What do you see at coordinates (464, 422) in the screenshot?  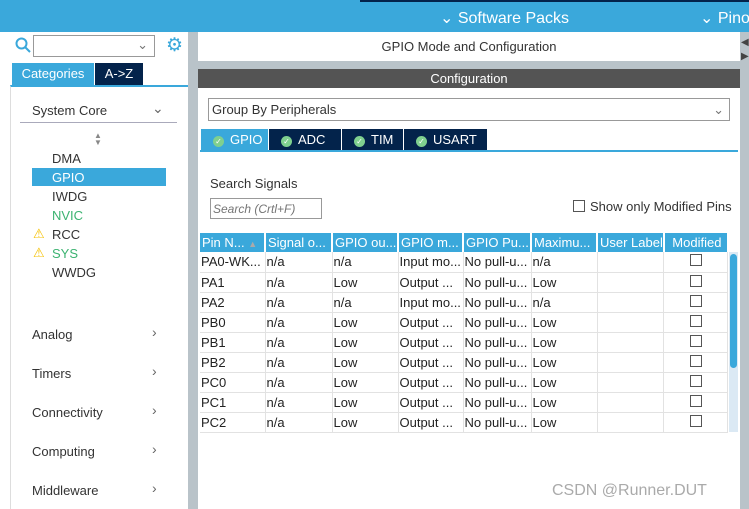 I see `table-row: PC2 n/a Low Output ... No pull-u... Low` at bounding box center [464, 422].